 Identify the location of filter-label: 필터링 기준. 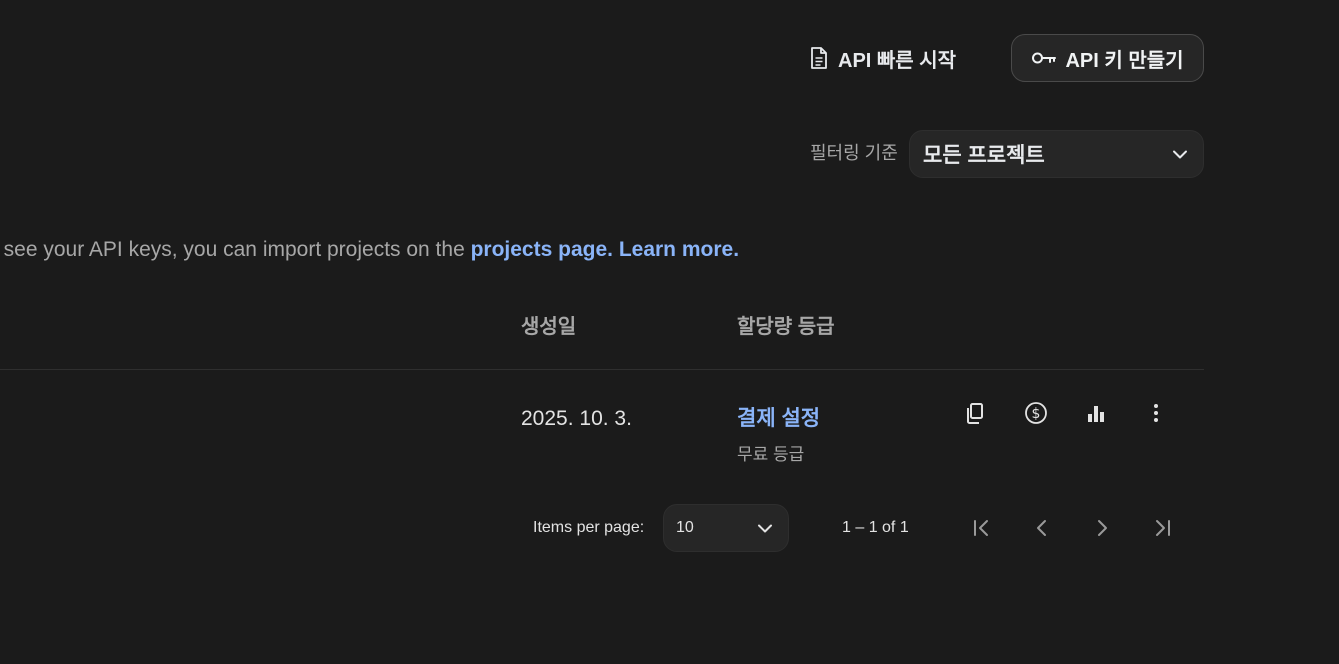
(854, 153).